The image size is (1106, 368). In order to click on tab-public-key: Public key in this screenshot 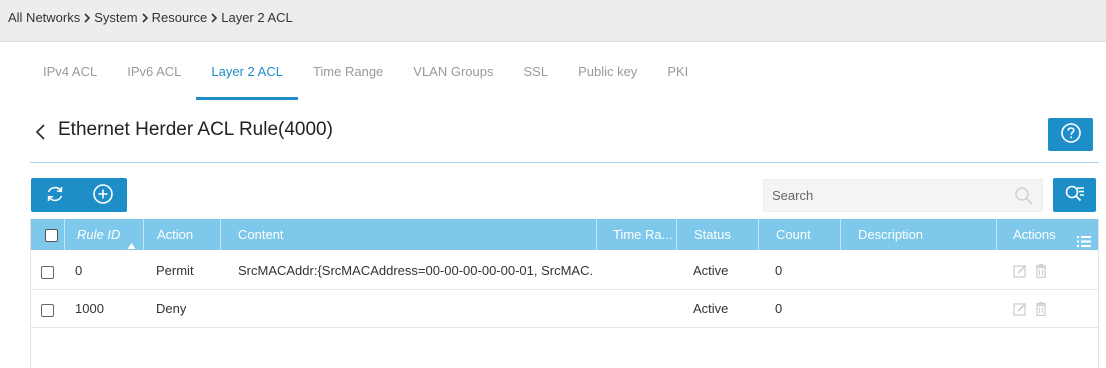, I will do `click(607, 76)`.